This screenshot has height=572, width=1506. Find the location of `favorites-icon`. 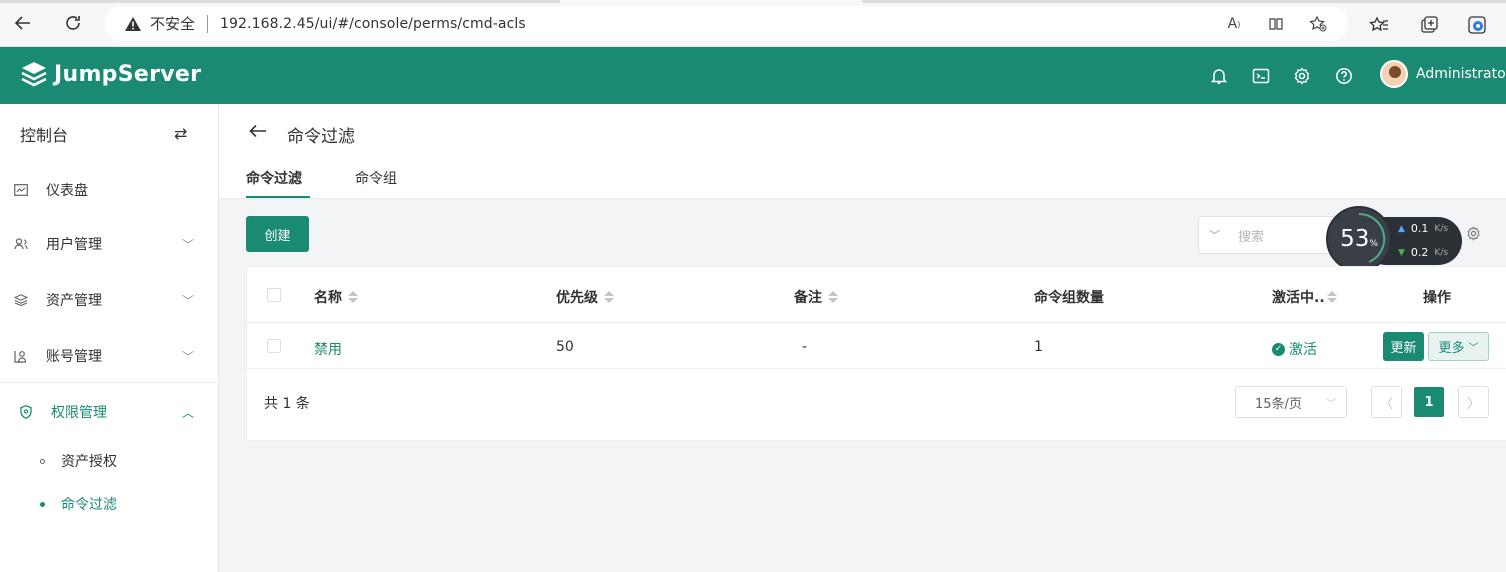

favorites-icon is located at coordinates (1379, 25).